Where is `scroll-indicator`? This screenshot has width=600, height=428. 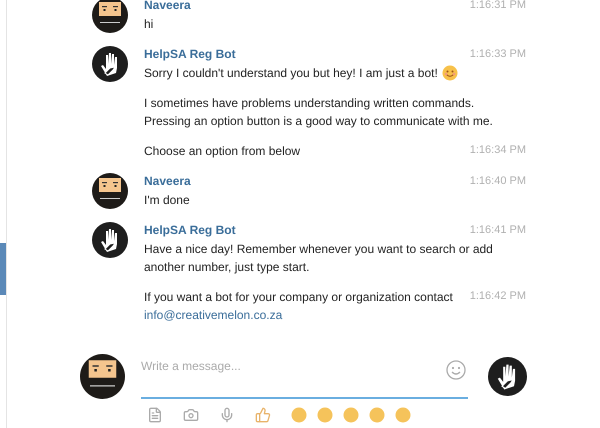 scroll-indicator is located at coordinates (3, 269).